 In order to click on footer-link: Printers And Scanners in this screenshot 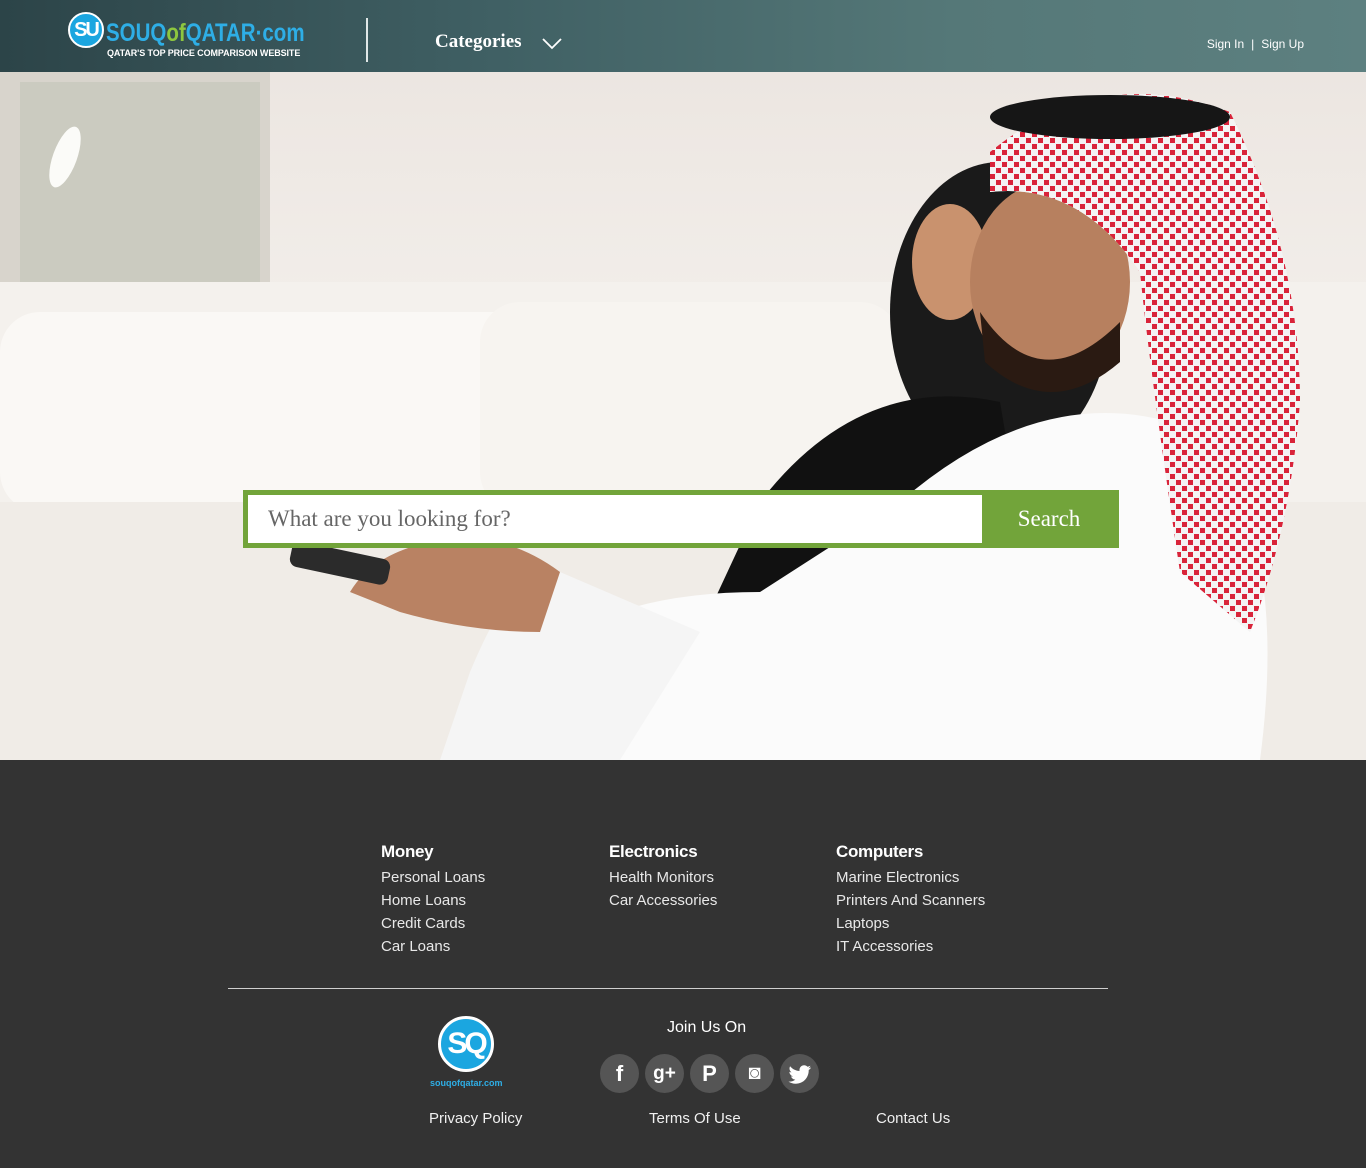, I will do `click(910, 900)`.